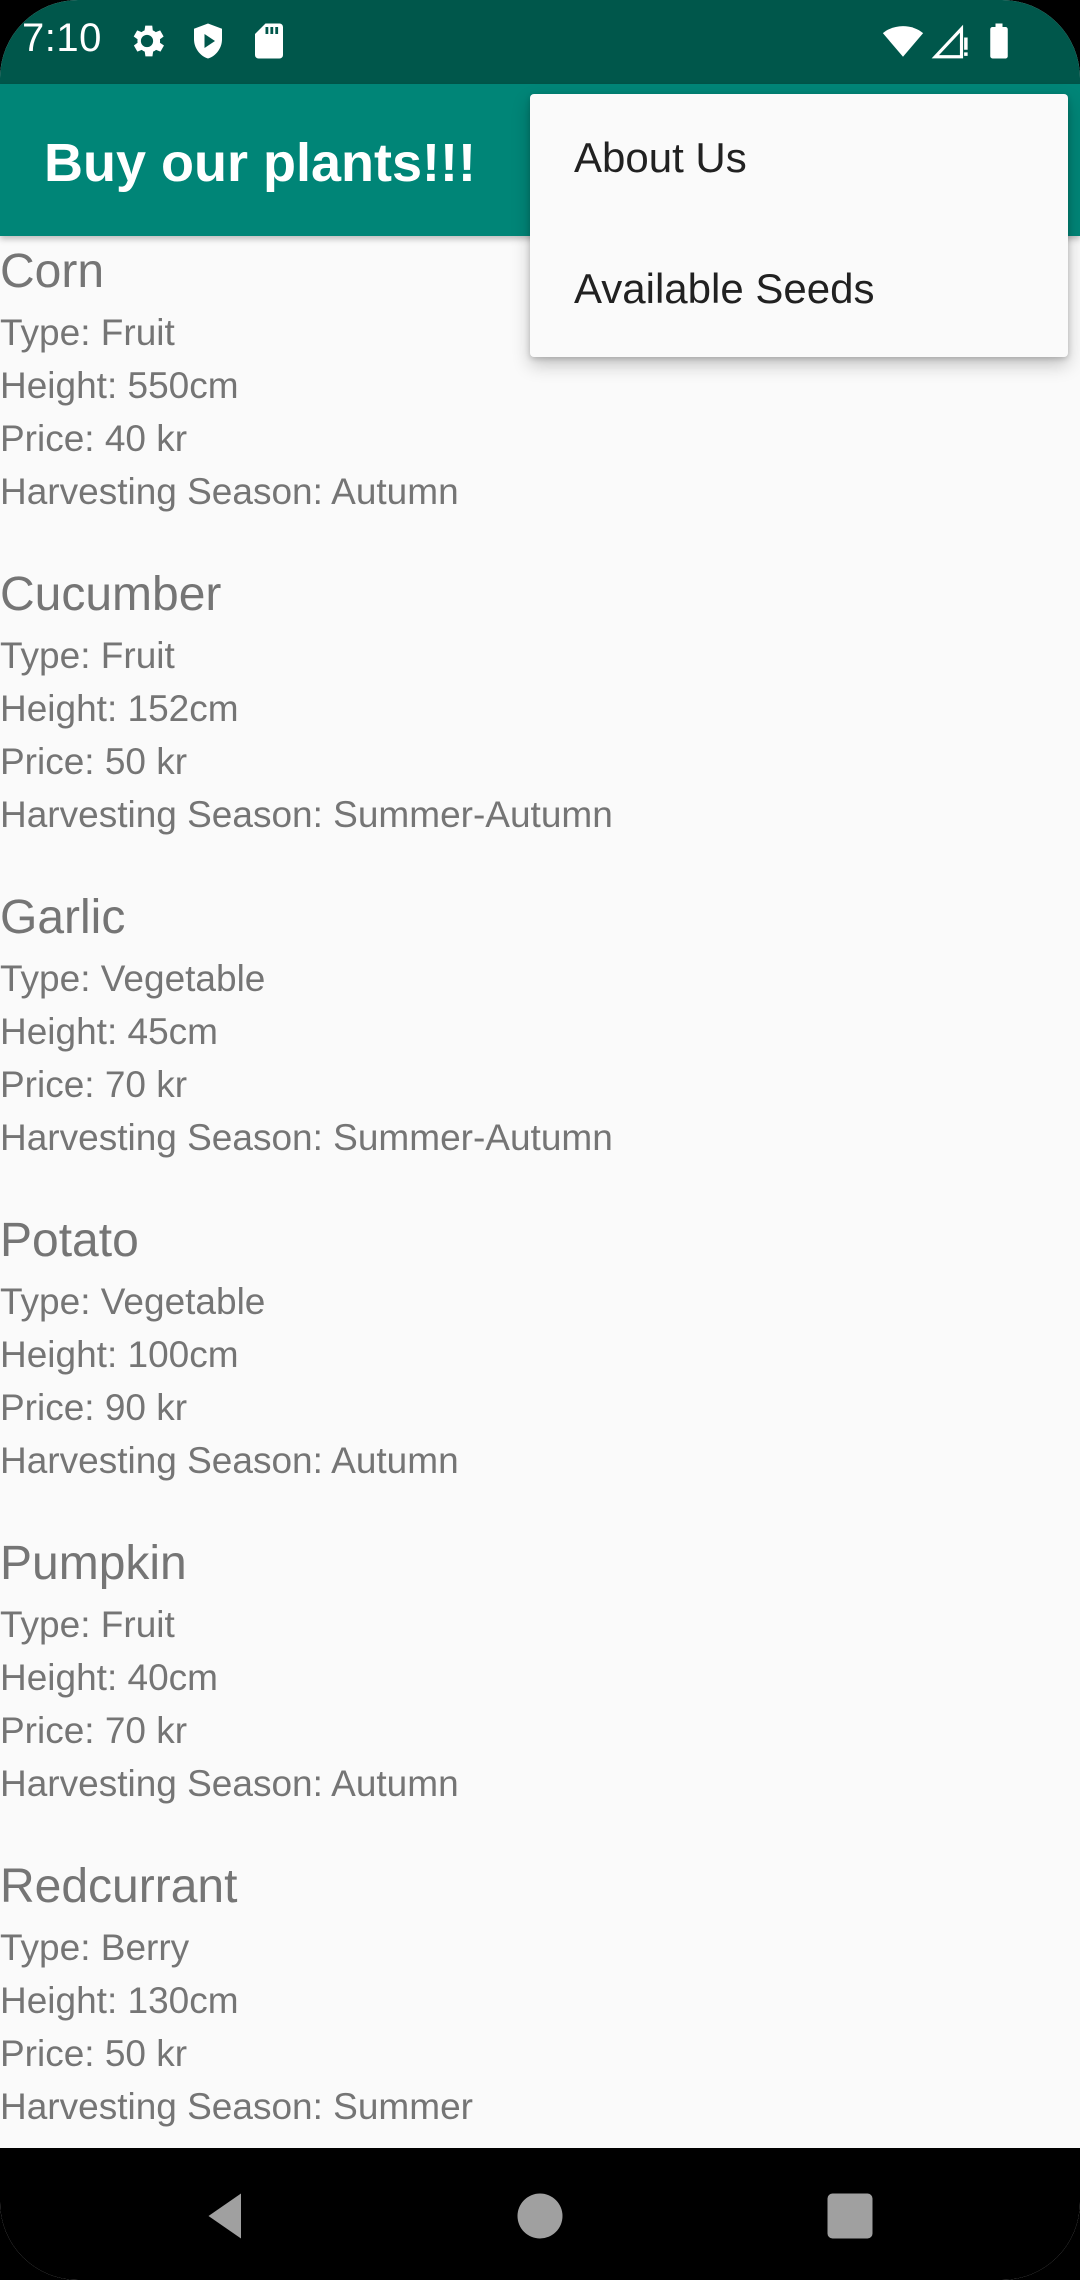 This screenshot has width=1080, height=2280. I want to click on plant-height: Height: 100cm, so click(119, 1354).